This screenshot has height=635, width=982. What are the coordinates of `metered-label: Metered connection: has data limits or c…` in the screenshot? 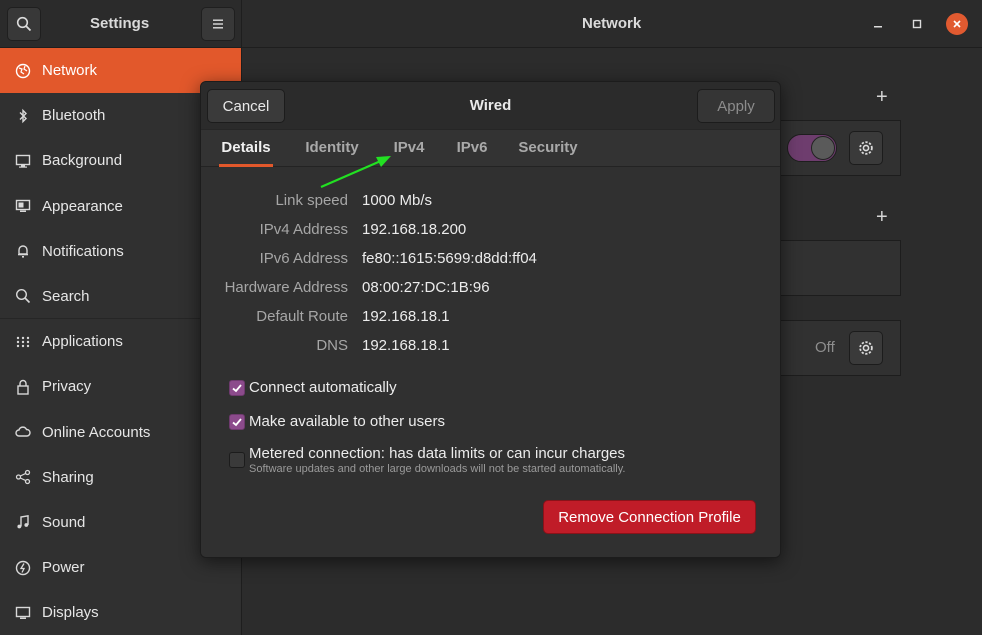 It's located at (437, 453).